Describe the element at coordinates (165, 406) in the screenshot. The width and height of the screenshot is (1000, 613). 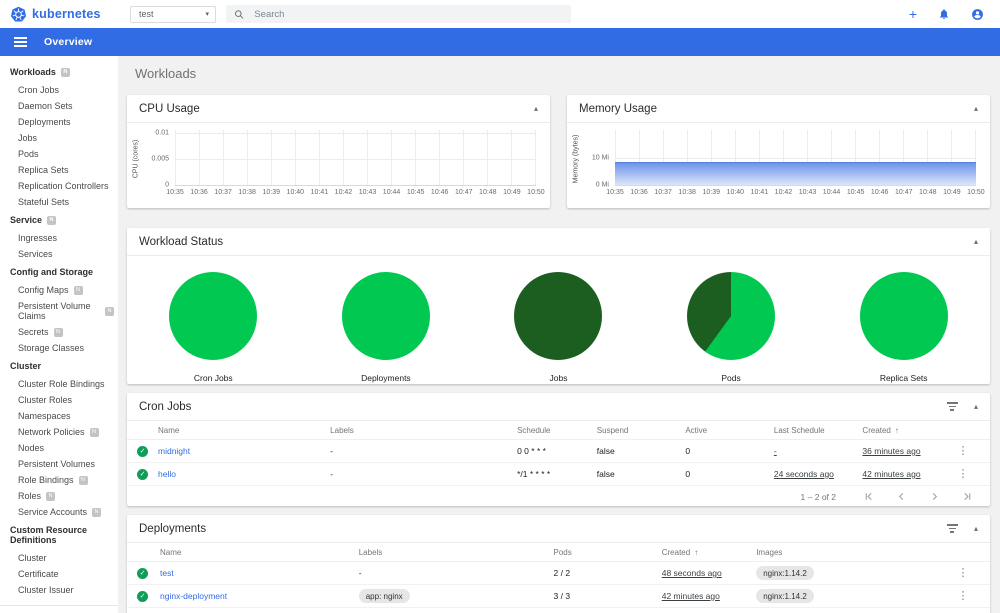
I see `card-title: Cron Jobs` at that location.